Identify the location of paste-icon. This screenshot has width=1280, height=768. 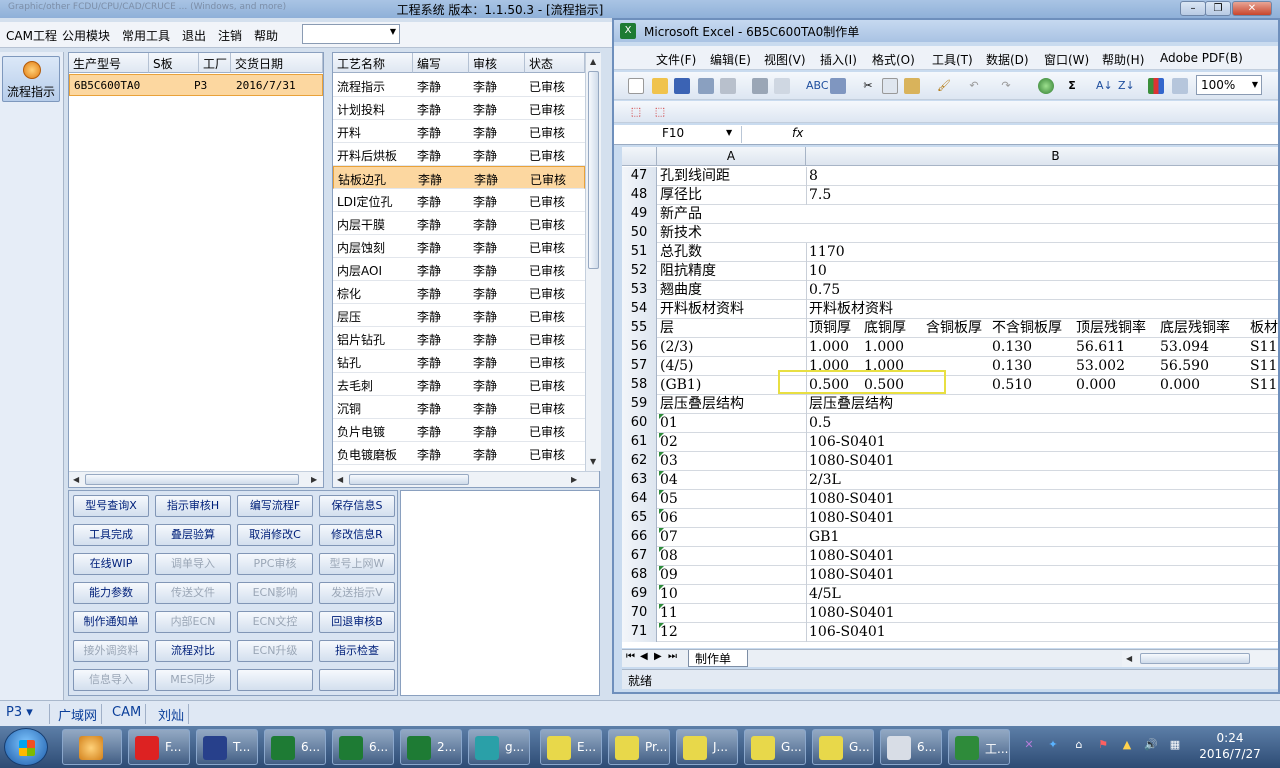
(912, 86).